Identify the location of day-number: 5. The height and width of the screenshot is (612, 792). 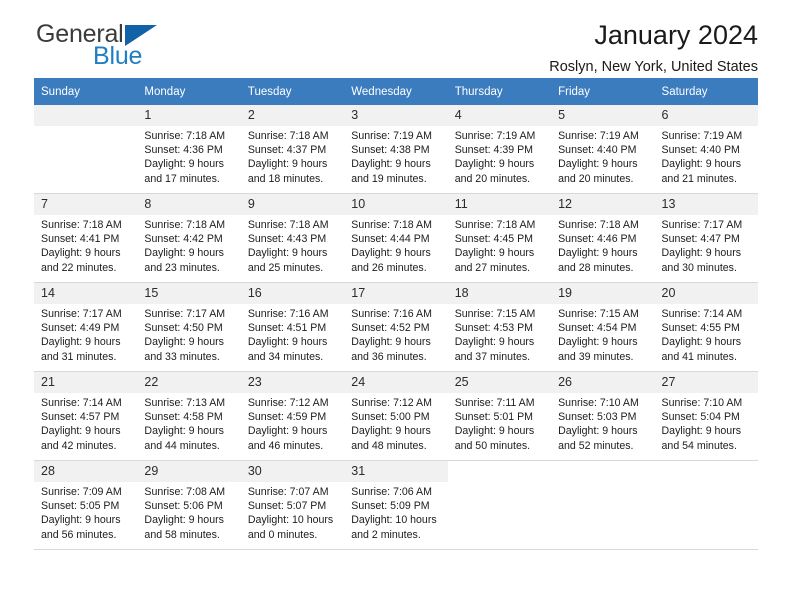
(603, 115).